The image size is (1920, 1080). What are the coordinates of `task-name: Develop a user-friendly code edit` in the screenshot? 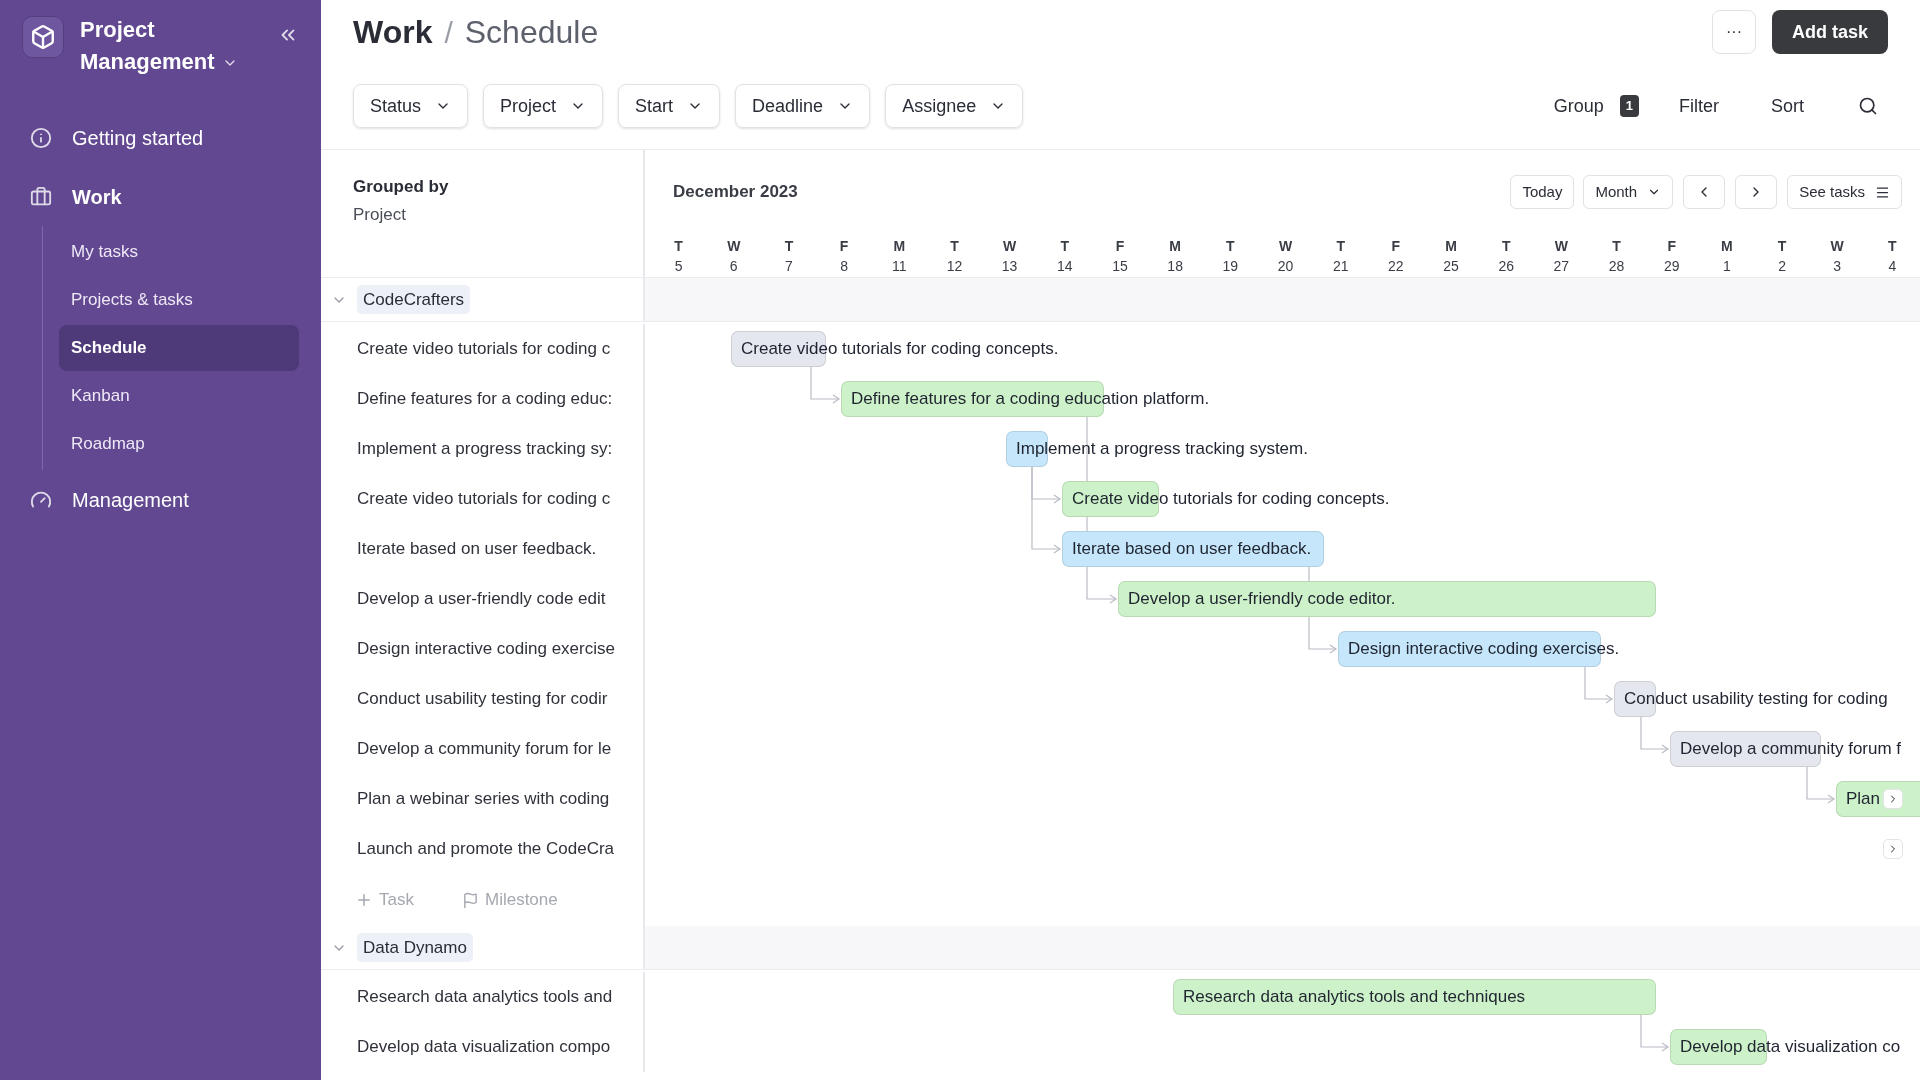 It's located at (481, 599).